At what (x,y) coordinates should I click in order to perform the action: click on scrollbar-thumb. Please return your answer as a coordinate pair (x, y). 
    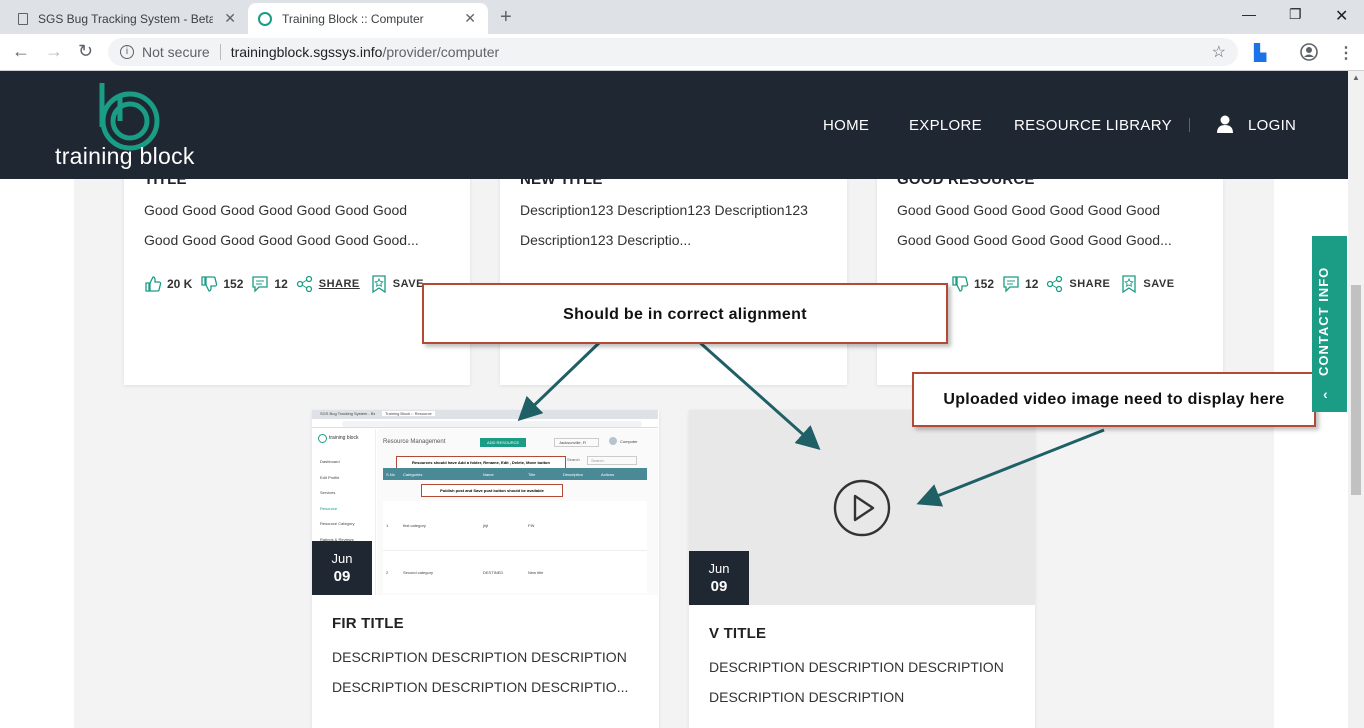
    Looking at the image, I should click on (1356, 390).